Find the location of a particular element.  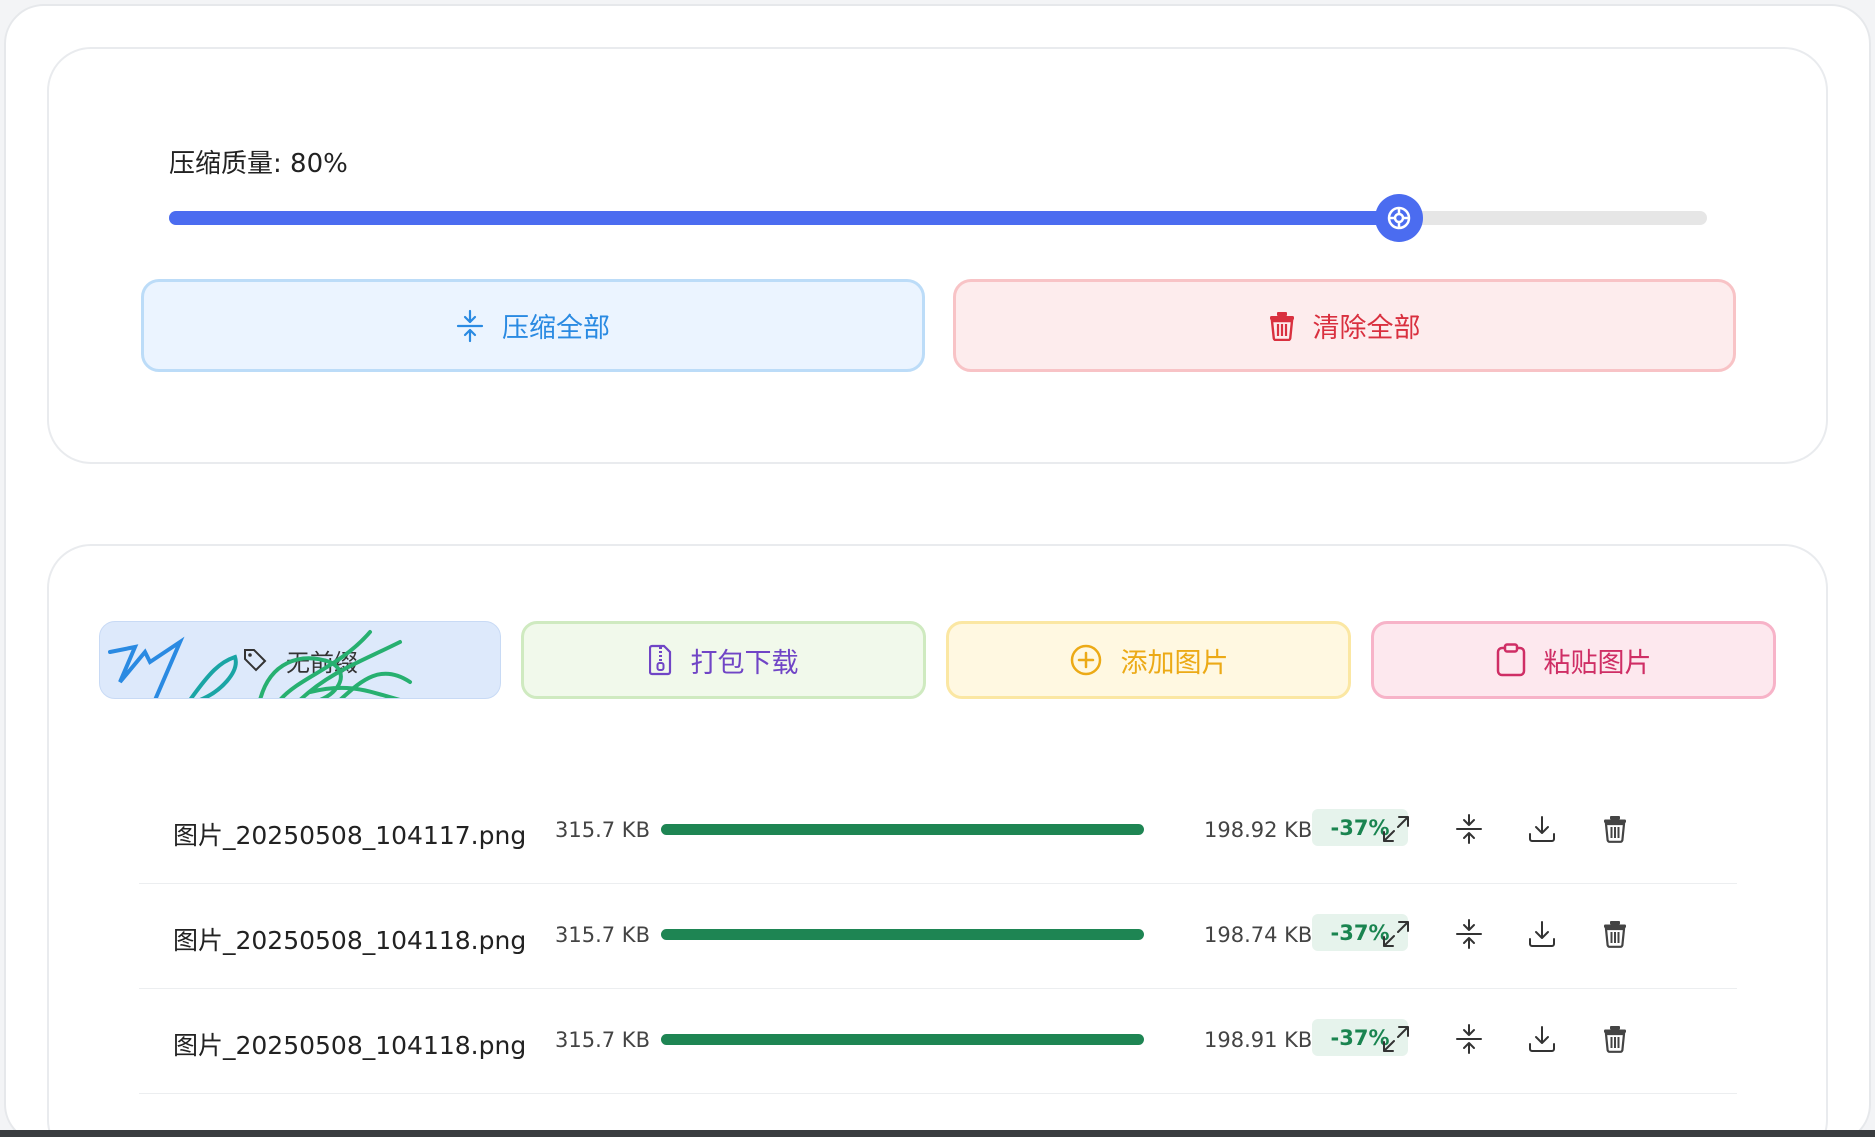

compressed-size: 198.92 KB is located at coordinates (1258, 830).